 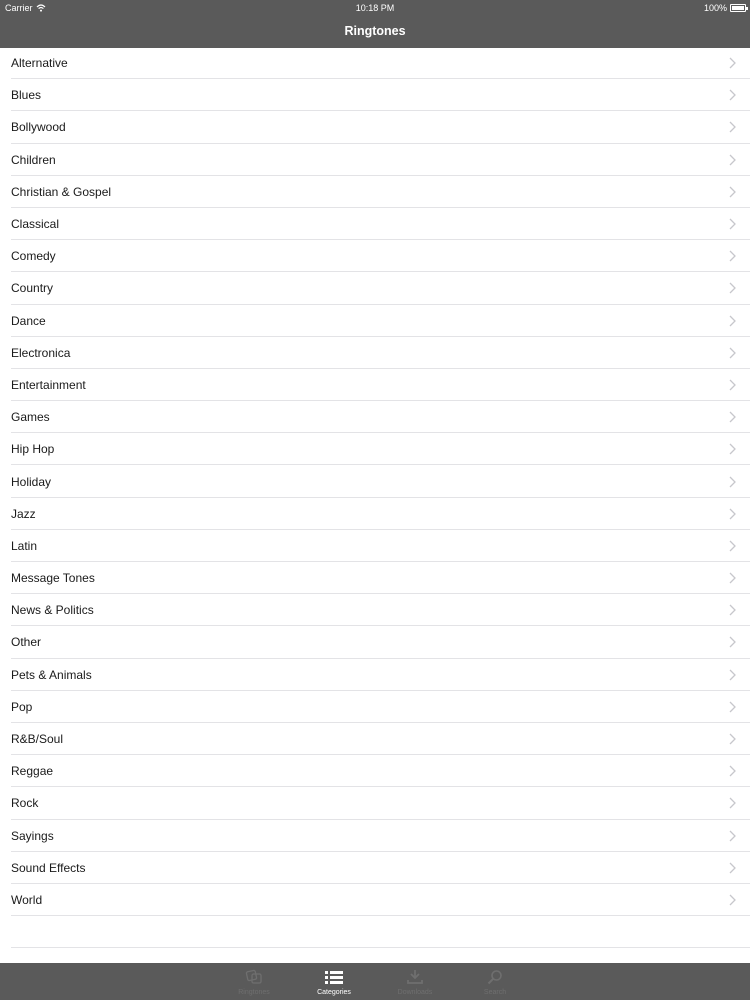 I want to click on category-label: Comedy, so click(x=33, y=256).